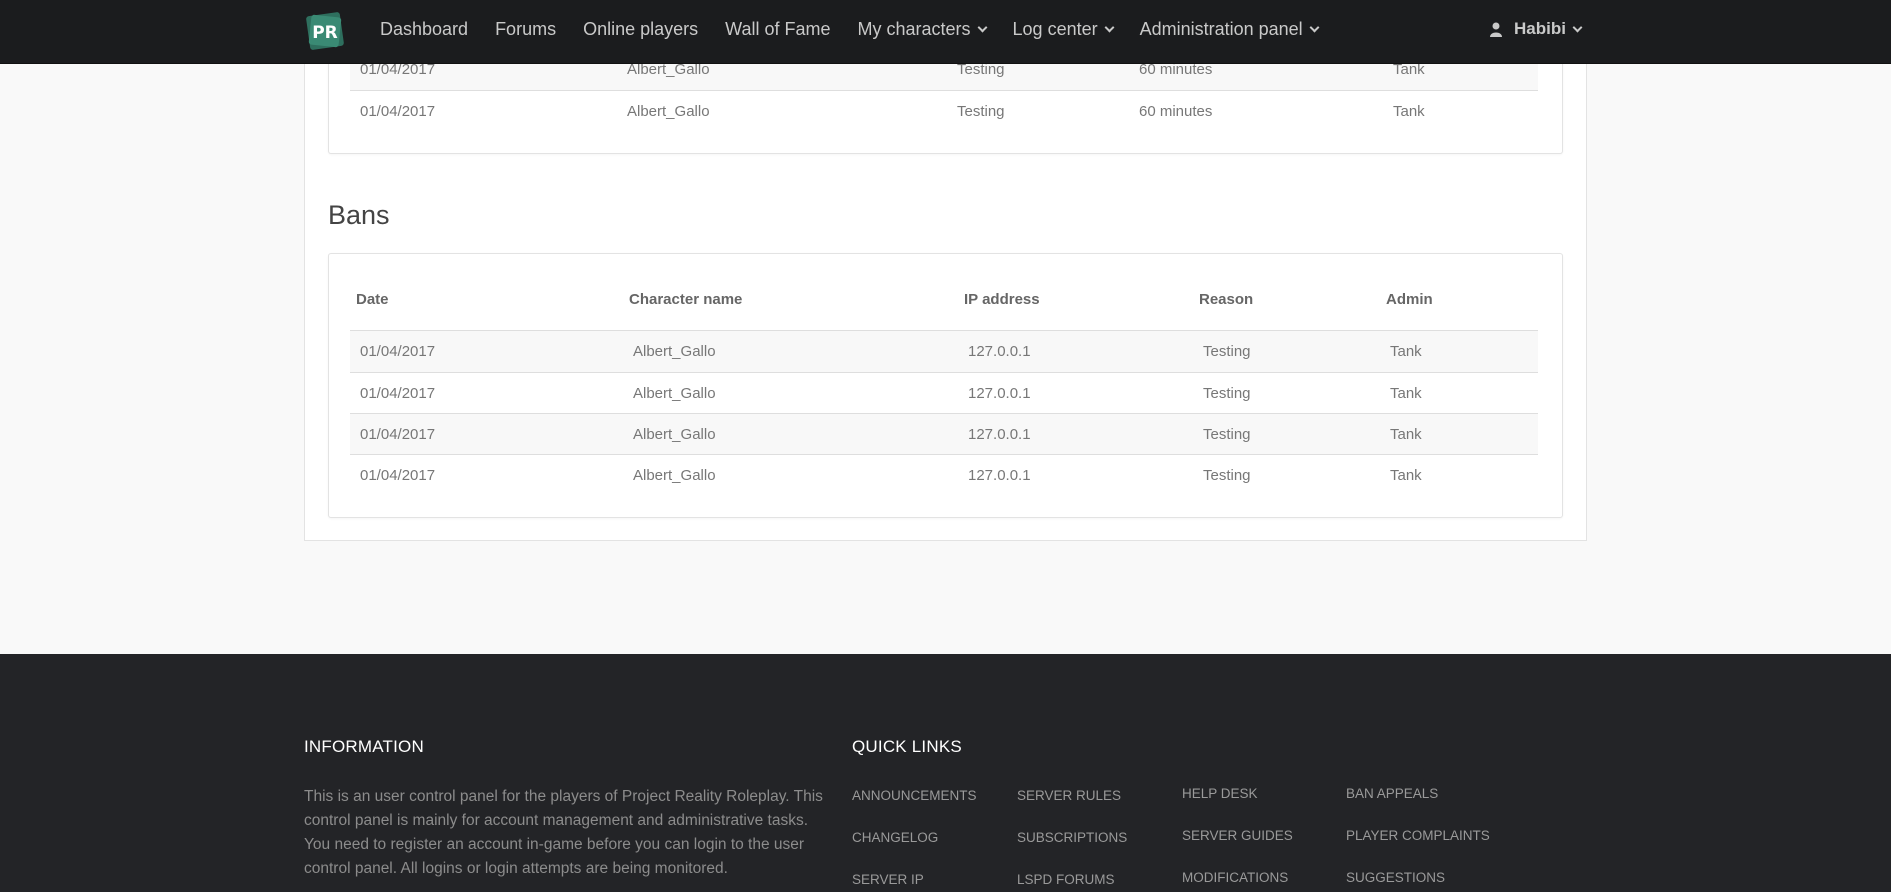 This screenshot has height=892, width=1891. What do you see at coordinates (1072, 837) in the screenshot?
I see `link-subscriptions: SUBSCRIPTIONS` at bounding box center [1072, 837].